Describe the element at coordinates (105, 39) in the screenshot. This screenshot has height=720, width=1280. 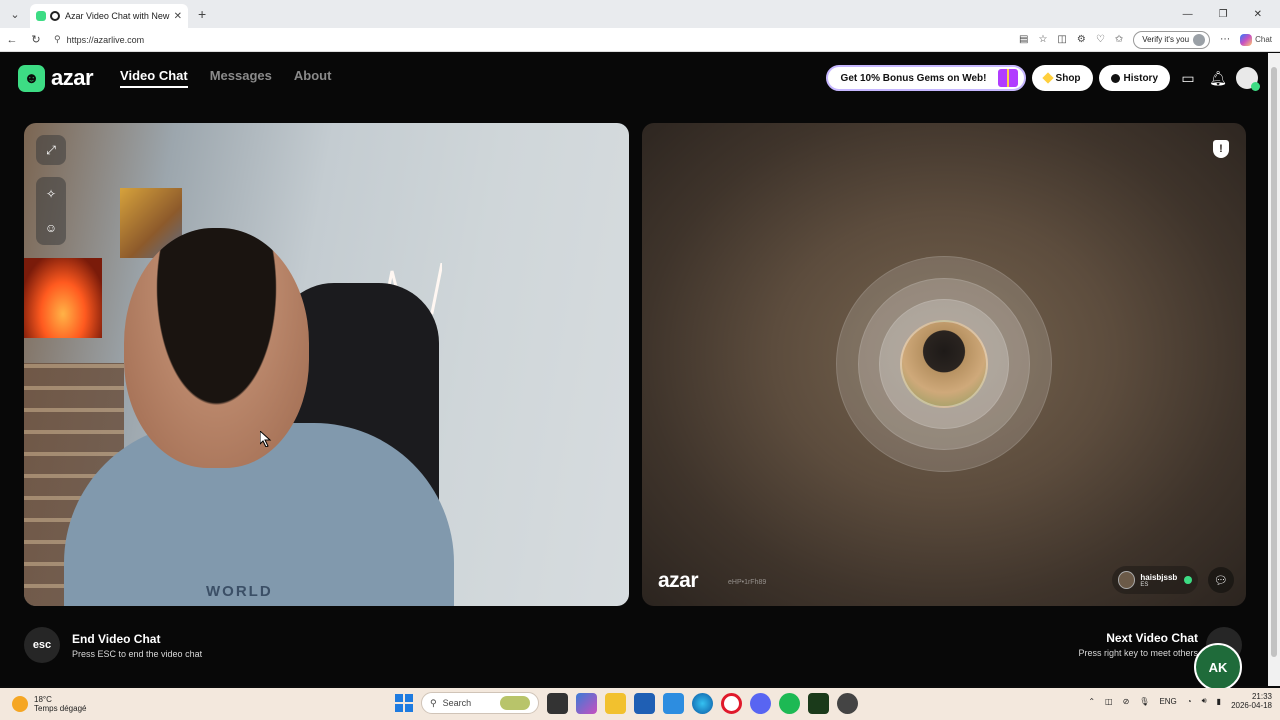
I see `url-text: https://azarlive.com` at that location.